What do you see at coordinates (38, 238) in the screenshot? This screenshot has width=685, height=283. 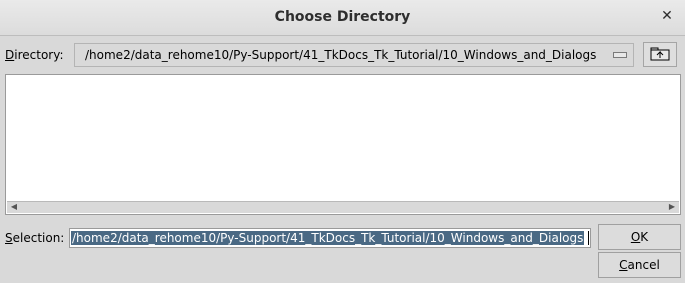 I see `selection-label-text: election:` at bounding box center [38, 238].